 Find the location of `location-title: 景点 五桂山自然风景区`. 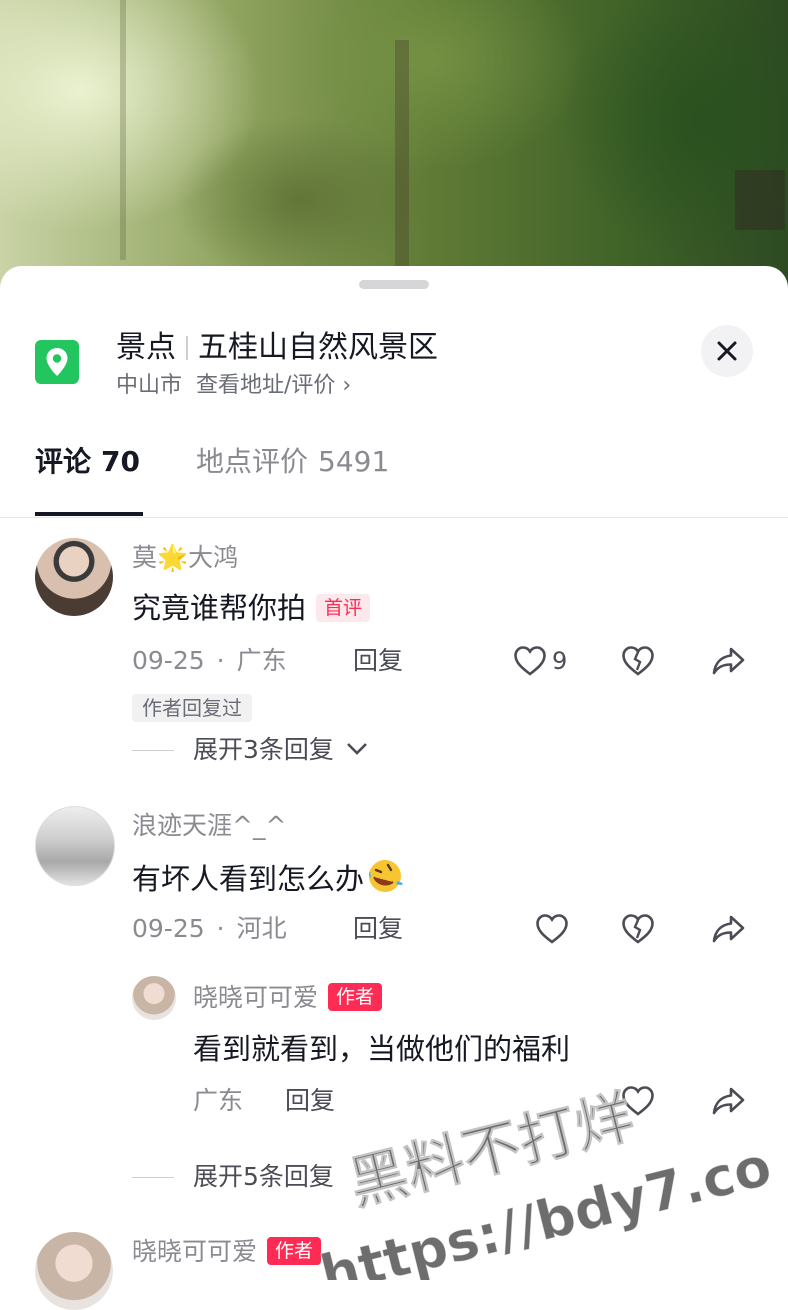

location-title: 景点 五桂山自然风景区 is located at coordinates (277, 348).